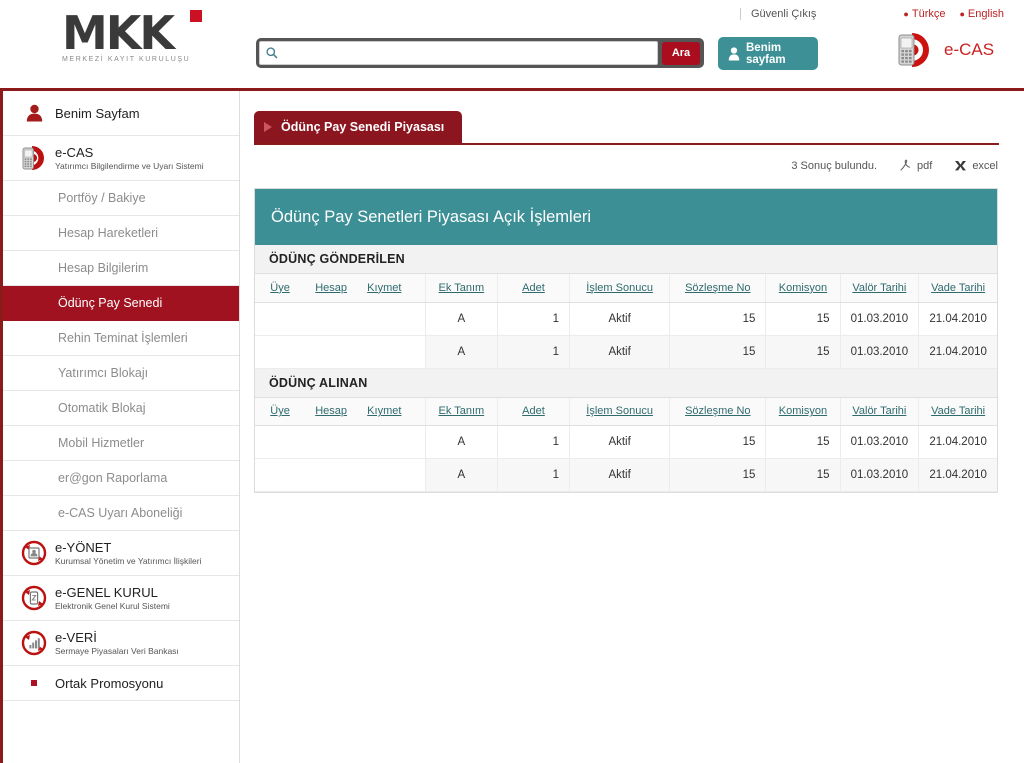 This screenshot has width=1024, height=763. I want to click on sidebar-item-yatirimci-blokaji: Yatırımcı Blokajı, so click(121, 373).